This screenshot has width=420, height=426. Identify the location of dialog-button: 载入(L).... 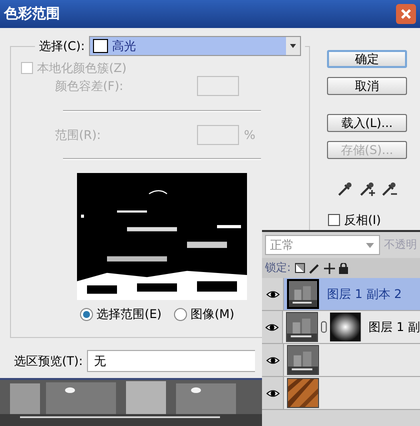
(367, 123).